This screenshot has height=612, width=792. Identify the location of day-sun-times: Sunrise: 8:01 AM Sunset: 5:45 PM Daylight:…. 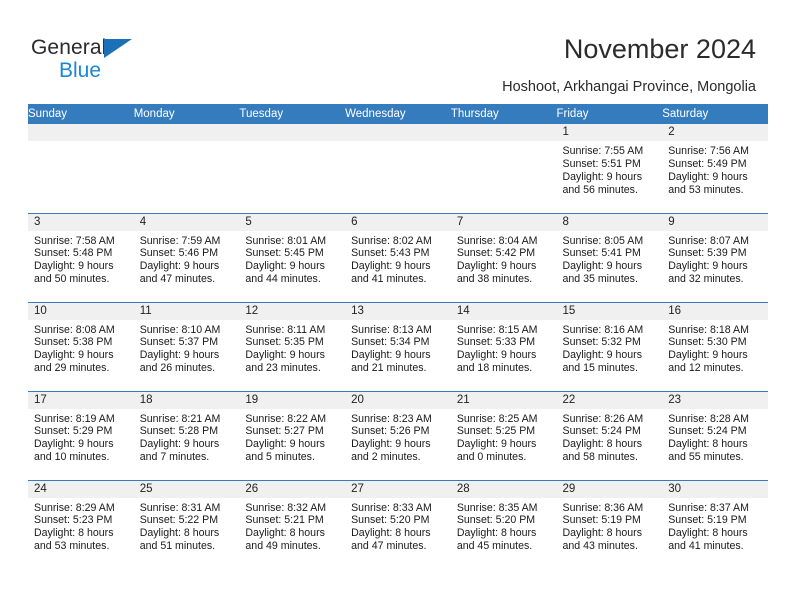
(292, 259).